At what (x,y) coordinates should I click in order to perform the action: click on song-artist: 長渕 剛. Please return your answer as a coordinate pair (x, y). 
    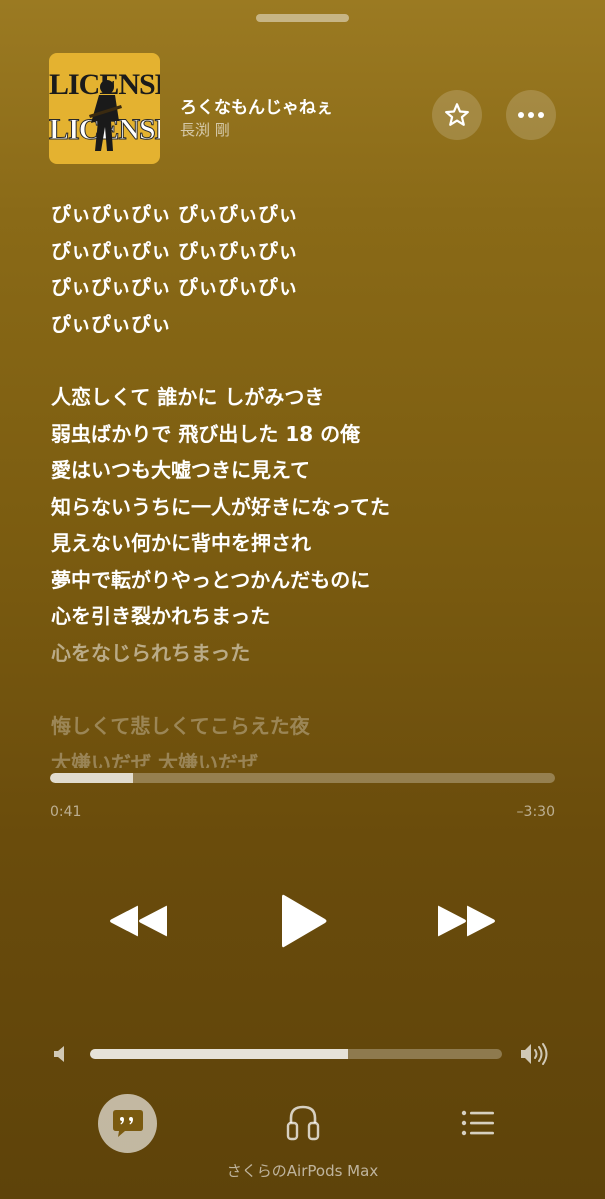
    Looking at the image, I should click on (205, 129).